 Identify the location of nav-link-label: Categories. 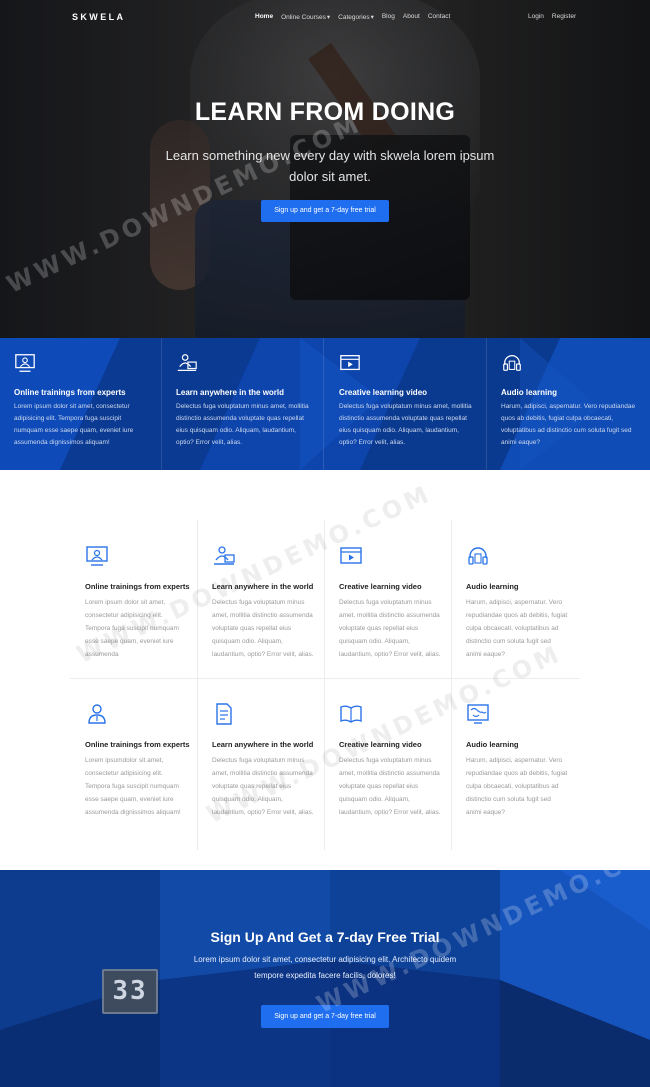
(354, 17).